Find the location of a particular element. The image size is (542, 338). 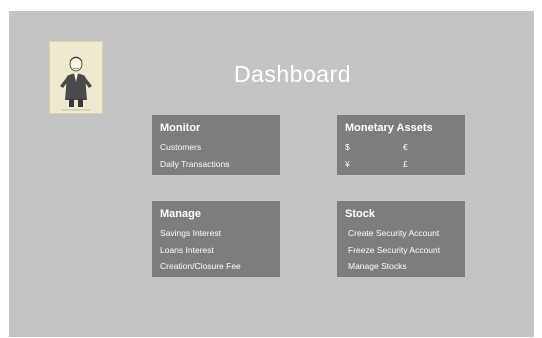

monitor-card: Monitor Customers Daily Transactions is located at coordinates (216, 145).